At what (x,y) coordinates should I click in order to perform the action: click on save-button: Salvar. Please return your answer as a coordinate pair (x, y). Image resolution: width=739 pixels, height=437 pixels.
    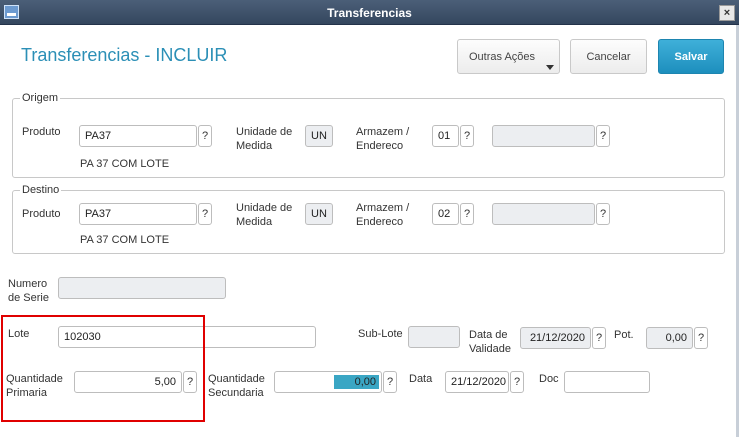
    Looking at the image, I should click on (691, 56).